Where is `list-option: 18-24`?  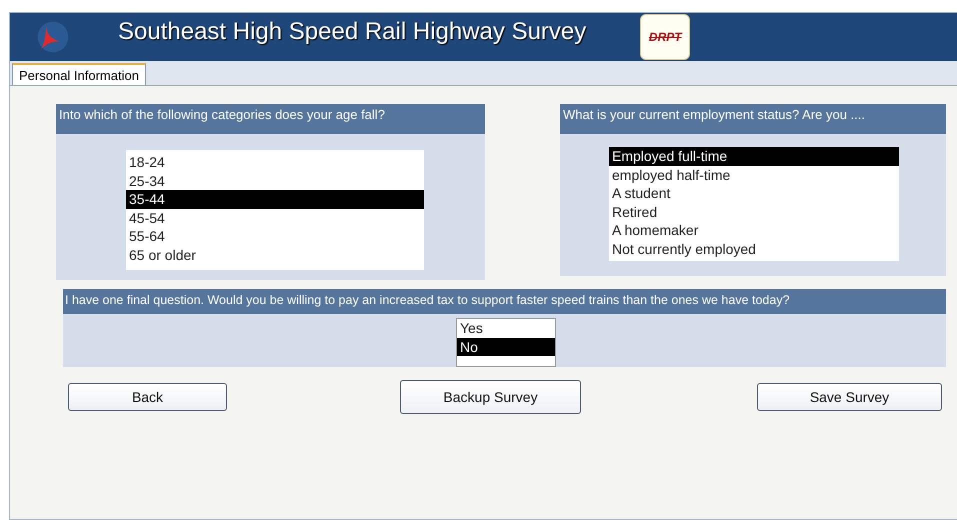 list-option: 18-24 is located at coordinates (275, 162).